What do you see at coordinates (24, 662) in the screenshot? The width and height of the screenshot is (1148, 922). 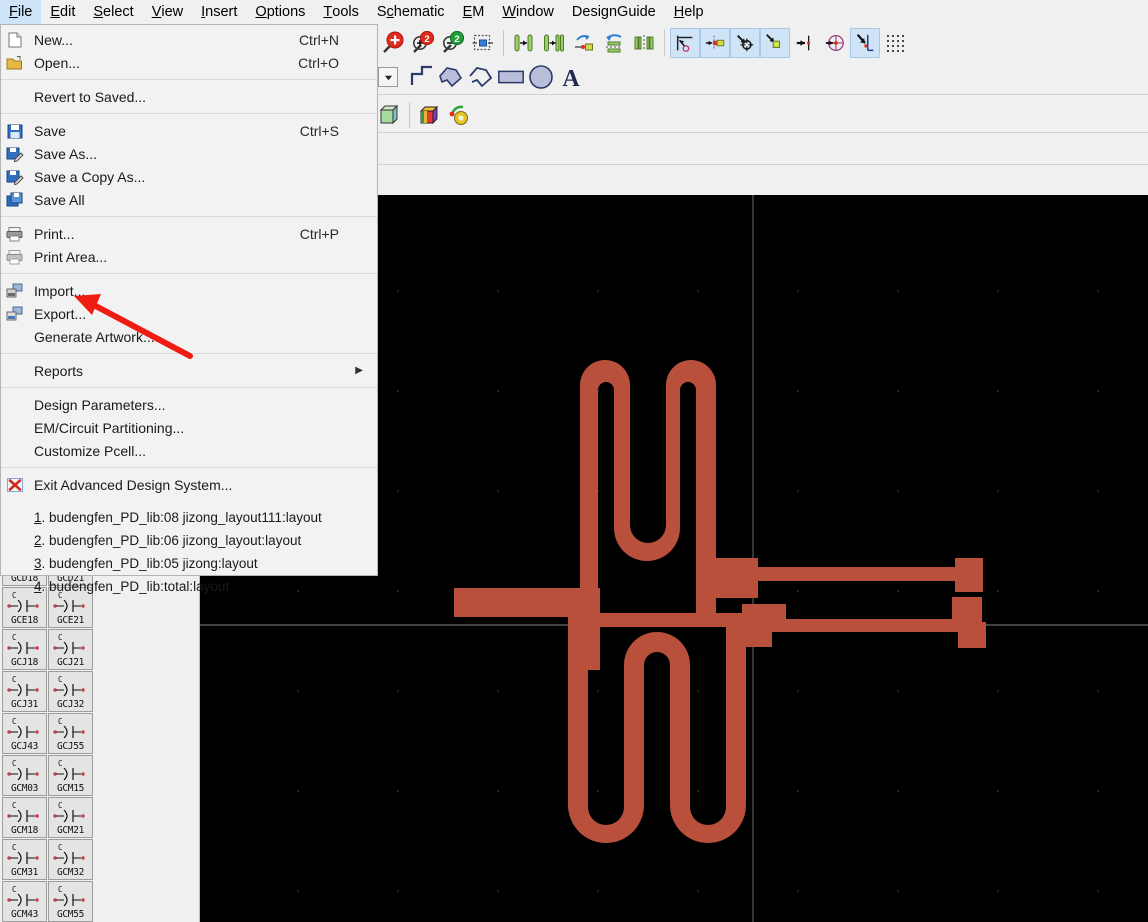 I see `palette-item-label: GCJ18` at bounding box center [24, 662].